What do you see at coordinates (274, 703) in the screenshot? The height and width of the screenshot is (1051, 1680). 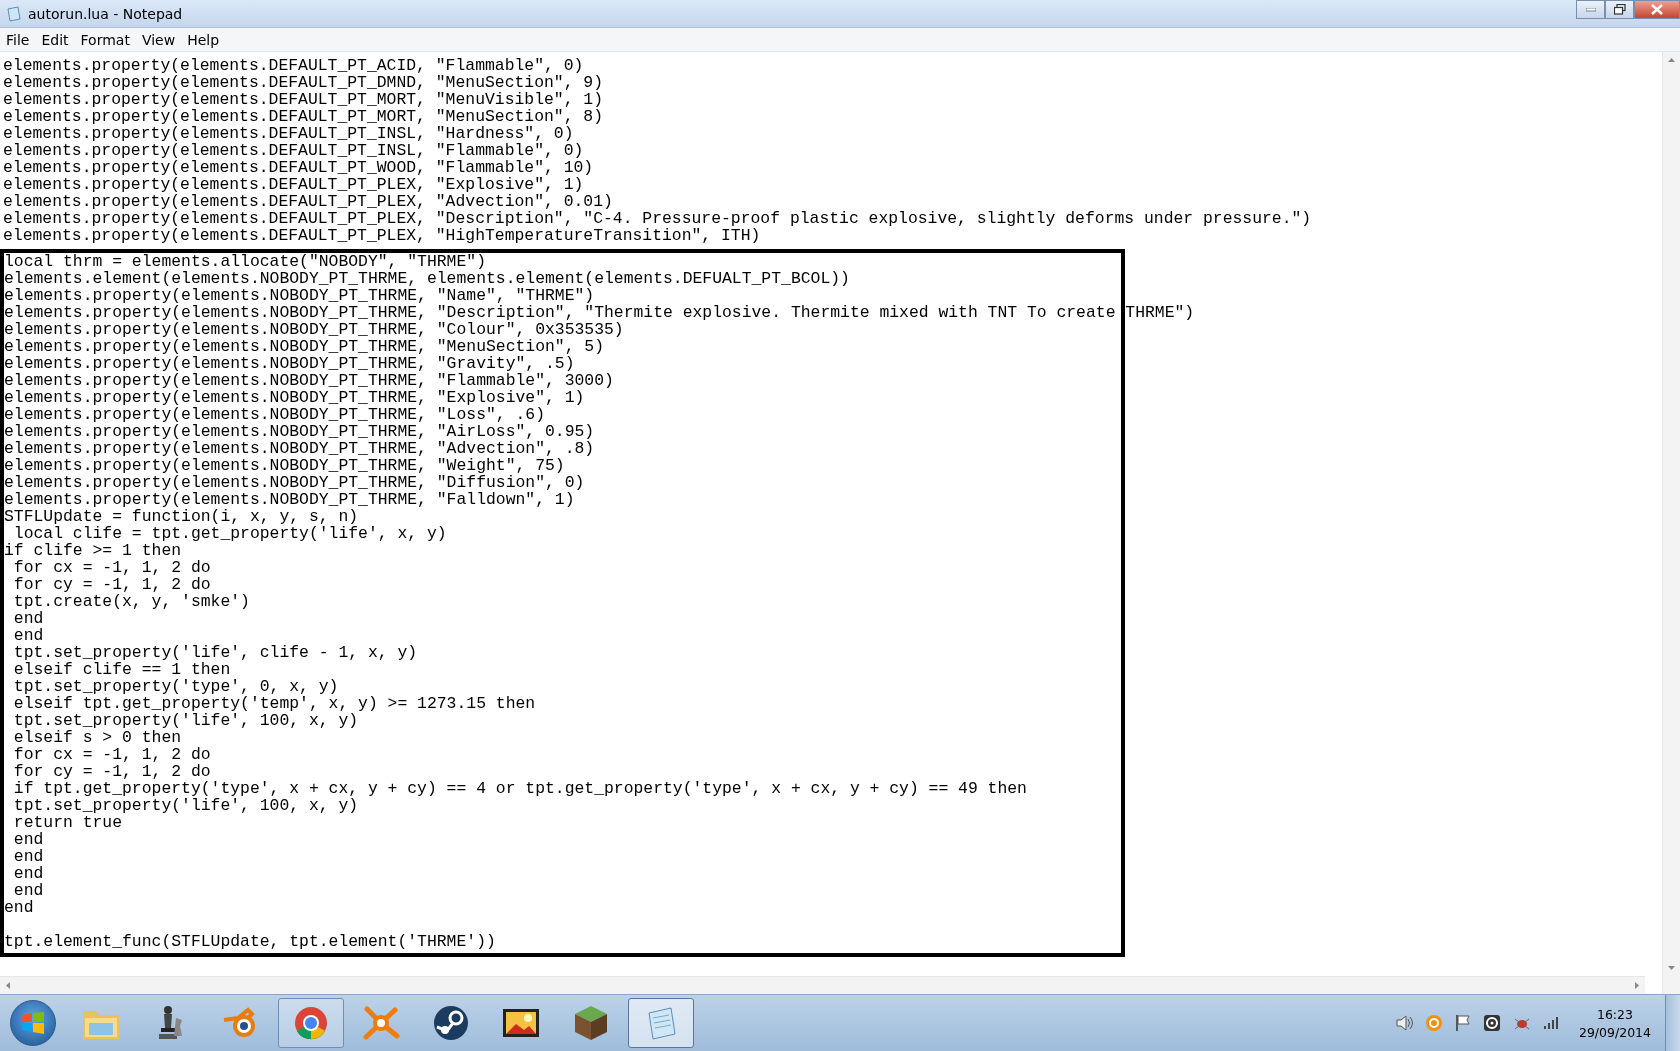 I see `code-line: elseif tpt.get_property('temp', x, y) >= 1273.15 then` at bounding box center [274, 703].